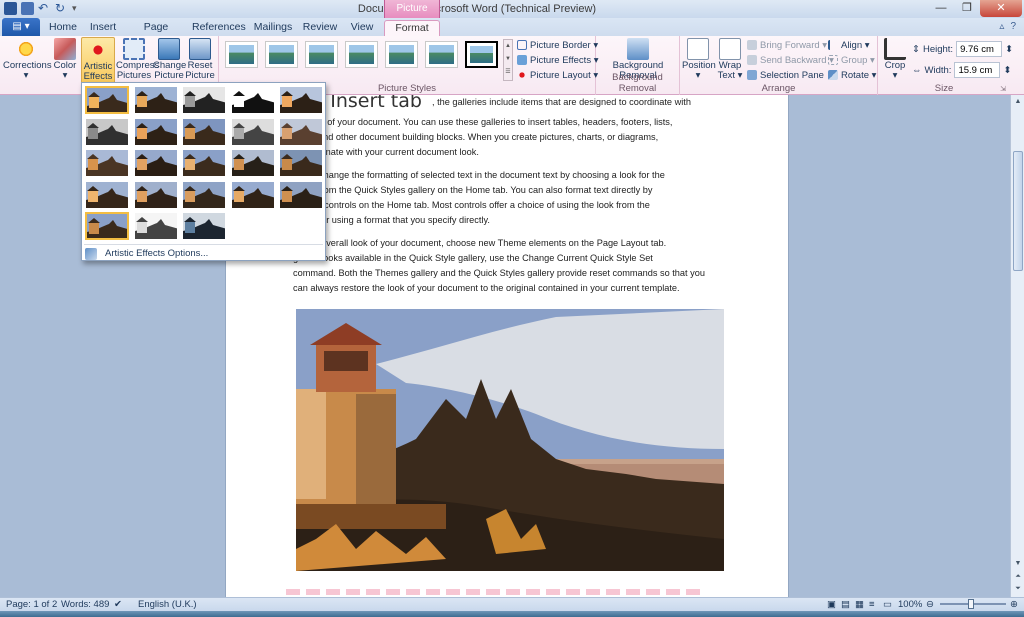  I want to click on minimize-ribbon-icon: ▵, so click(1001, 26).